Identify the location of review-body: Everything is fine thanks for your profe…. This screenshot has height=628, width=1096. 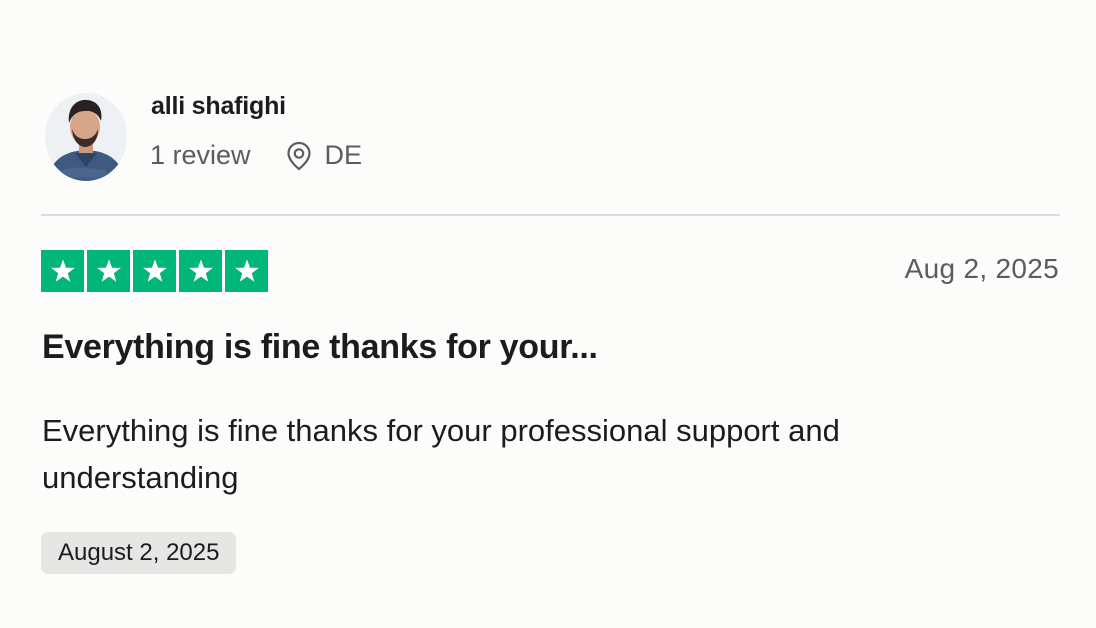
(441, 454).